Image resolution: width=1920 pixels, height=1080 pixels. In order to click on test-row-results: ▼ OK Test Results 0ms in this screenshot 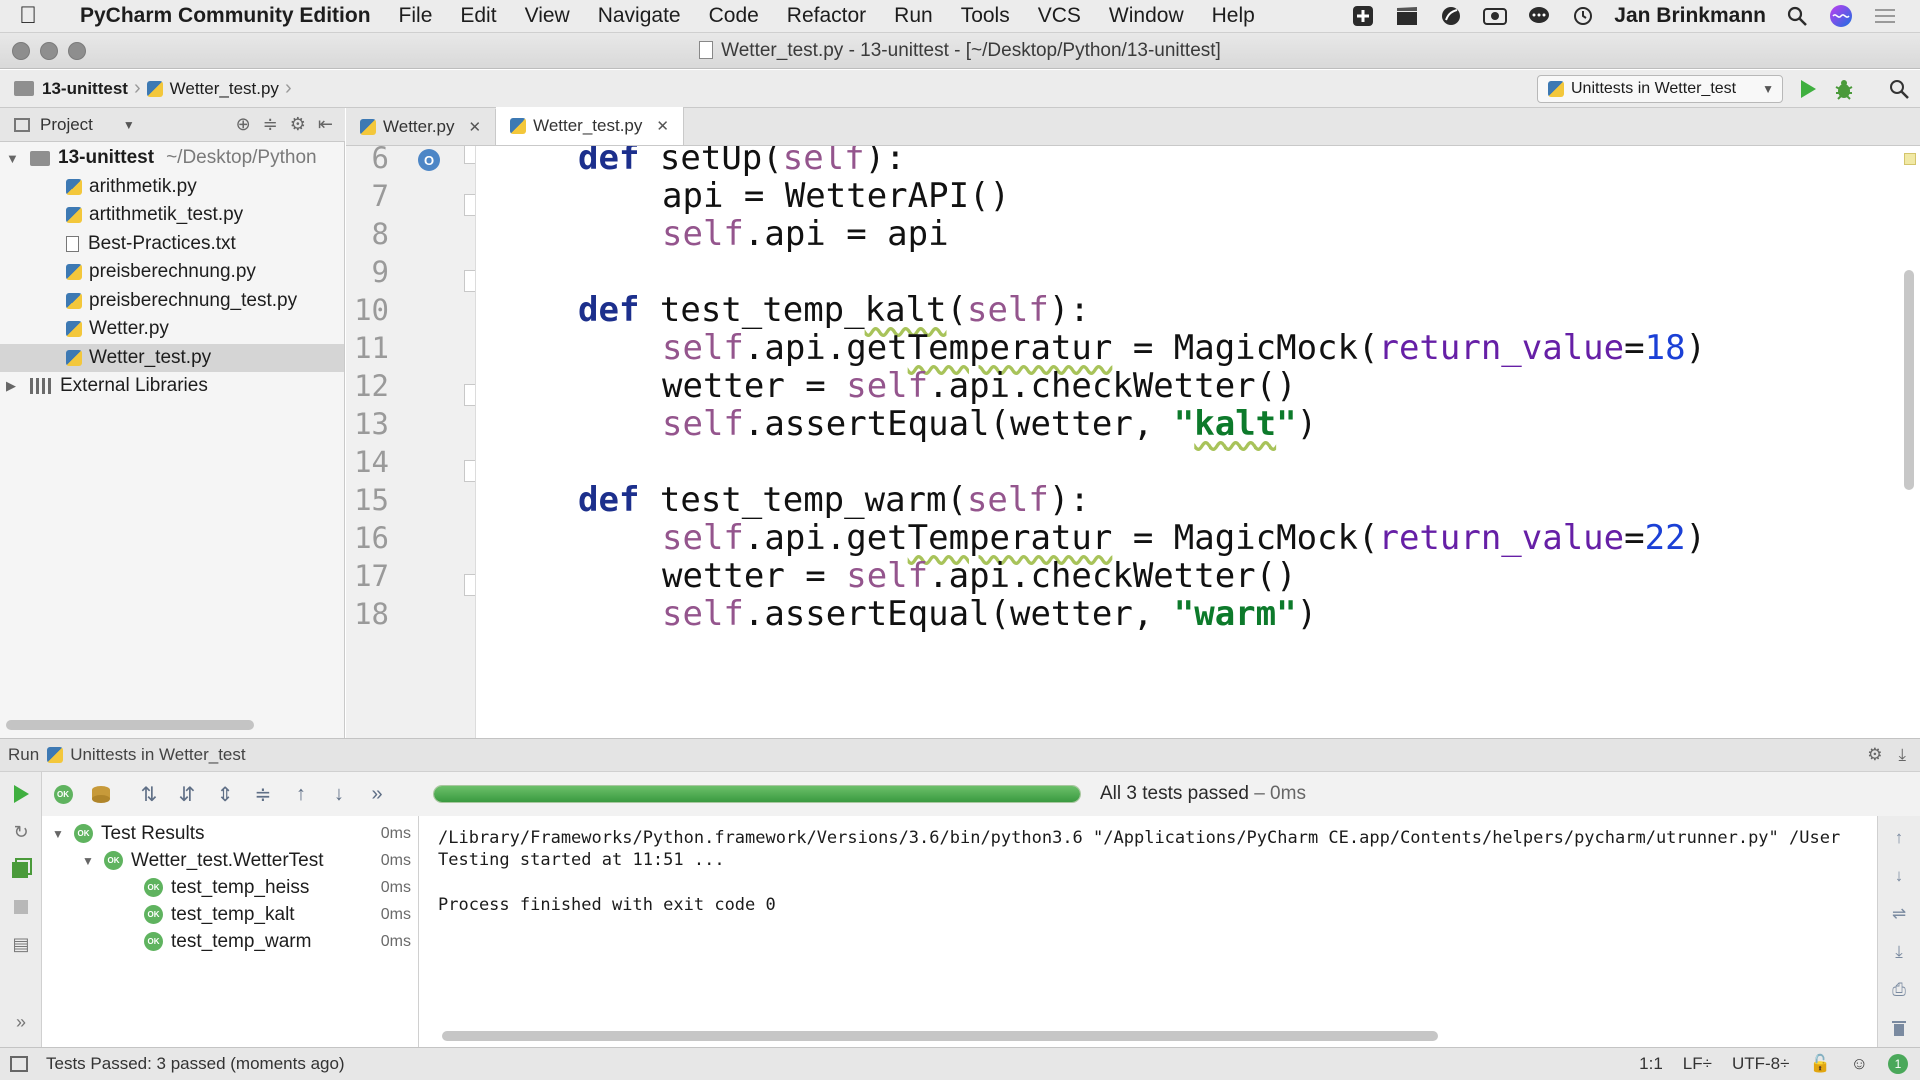, I will do `click(230, 833)`.